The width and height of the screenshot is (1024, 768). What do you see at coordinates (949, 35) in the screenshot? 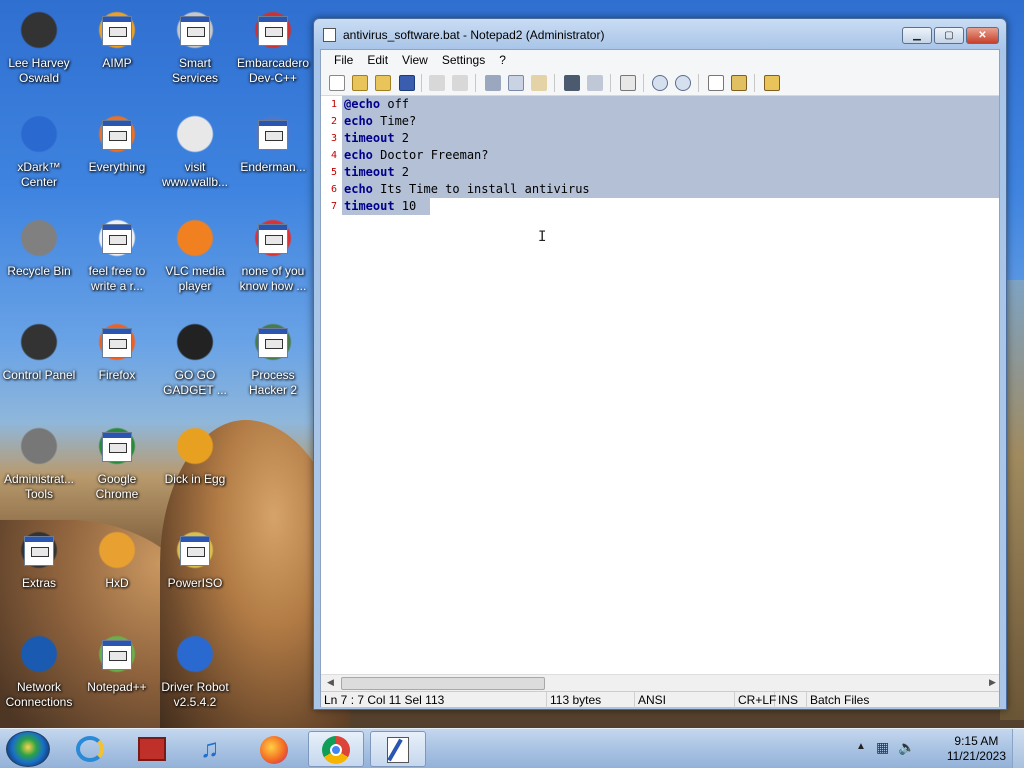
I see `maximize-button: ▢` at bounding box center [949, 35].